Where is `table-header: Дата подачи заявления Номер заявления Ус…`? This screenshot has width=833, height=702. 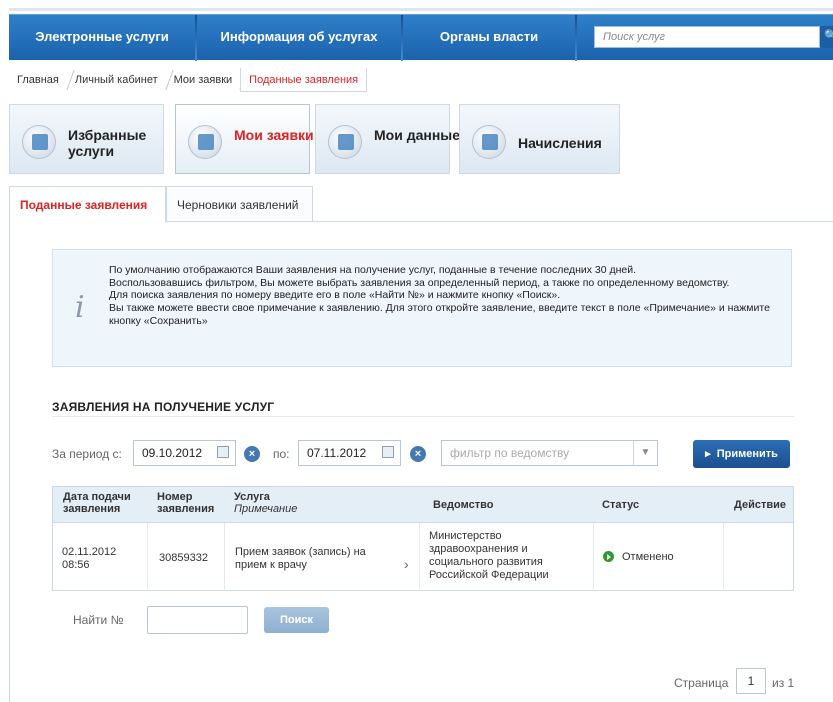
table-header: Дата подачи заявления Номер заявления Ус… is located at coordinates (423, 505).